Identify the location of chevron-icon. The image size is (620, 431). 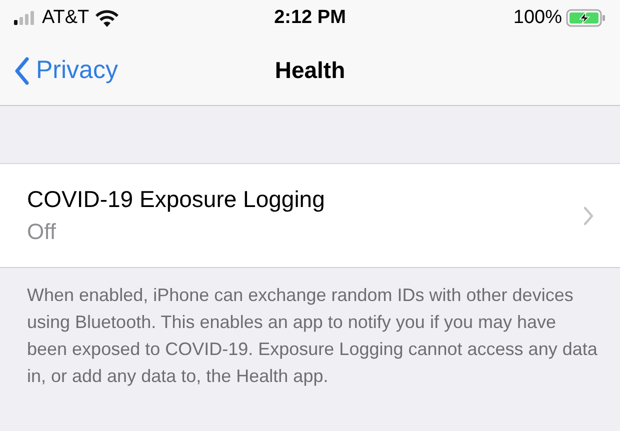
(588, 216).